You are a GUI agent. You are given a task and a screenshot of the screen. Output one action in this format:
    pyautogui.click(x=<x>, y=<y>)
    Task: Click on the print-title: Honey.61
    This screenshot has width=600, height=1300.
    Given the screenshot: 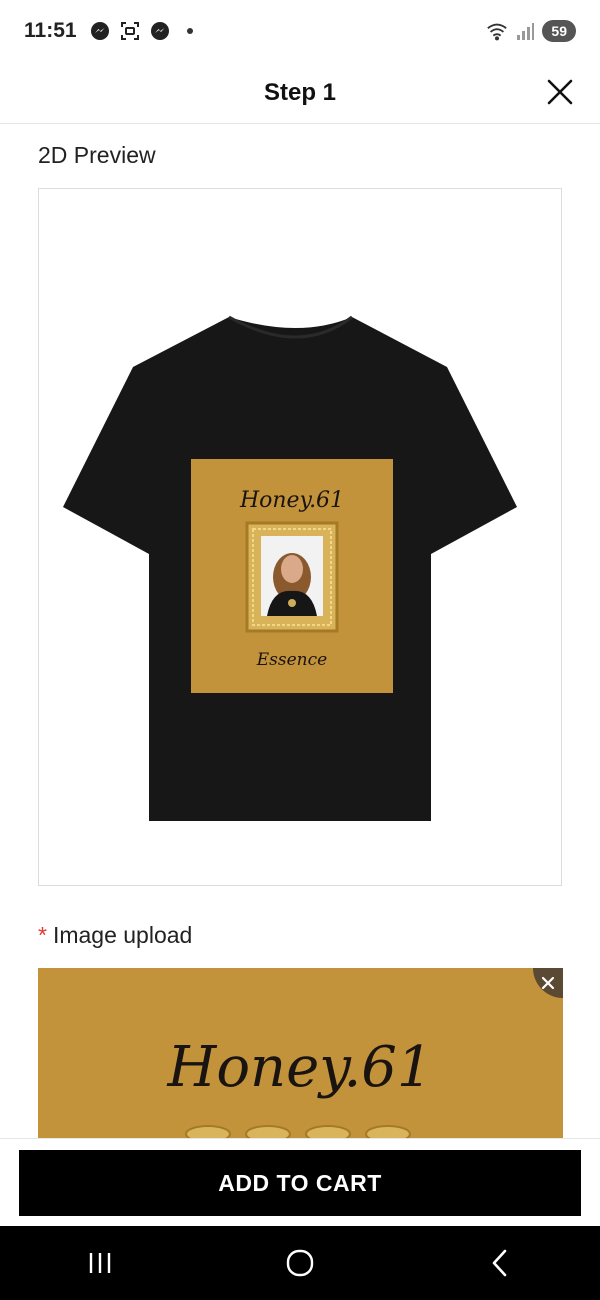 What is the action you would take?
    pyautogui.click(x=291, y=500)
    